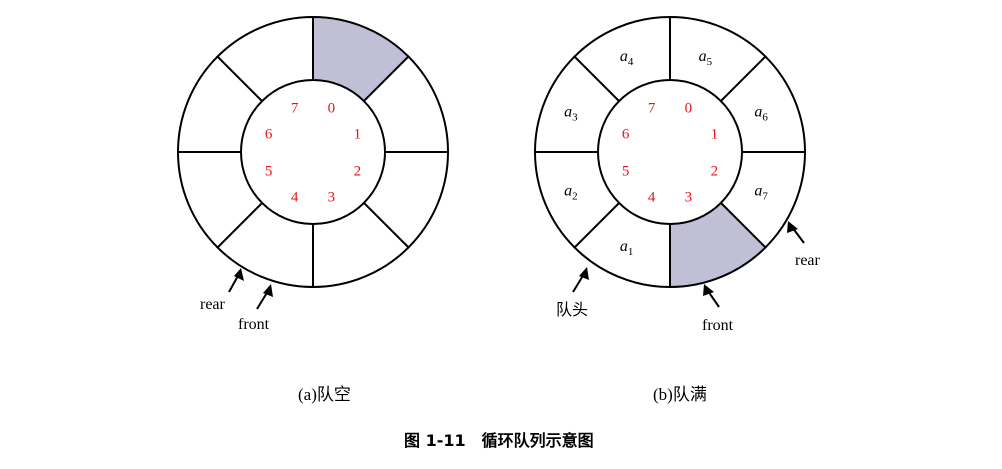 This screenshot has width=1002, height=469. What do you see at coordinates (254, 324) in the screenshot?
I see `front-label-a: front` at bounding box center [254, 324].